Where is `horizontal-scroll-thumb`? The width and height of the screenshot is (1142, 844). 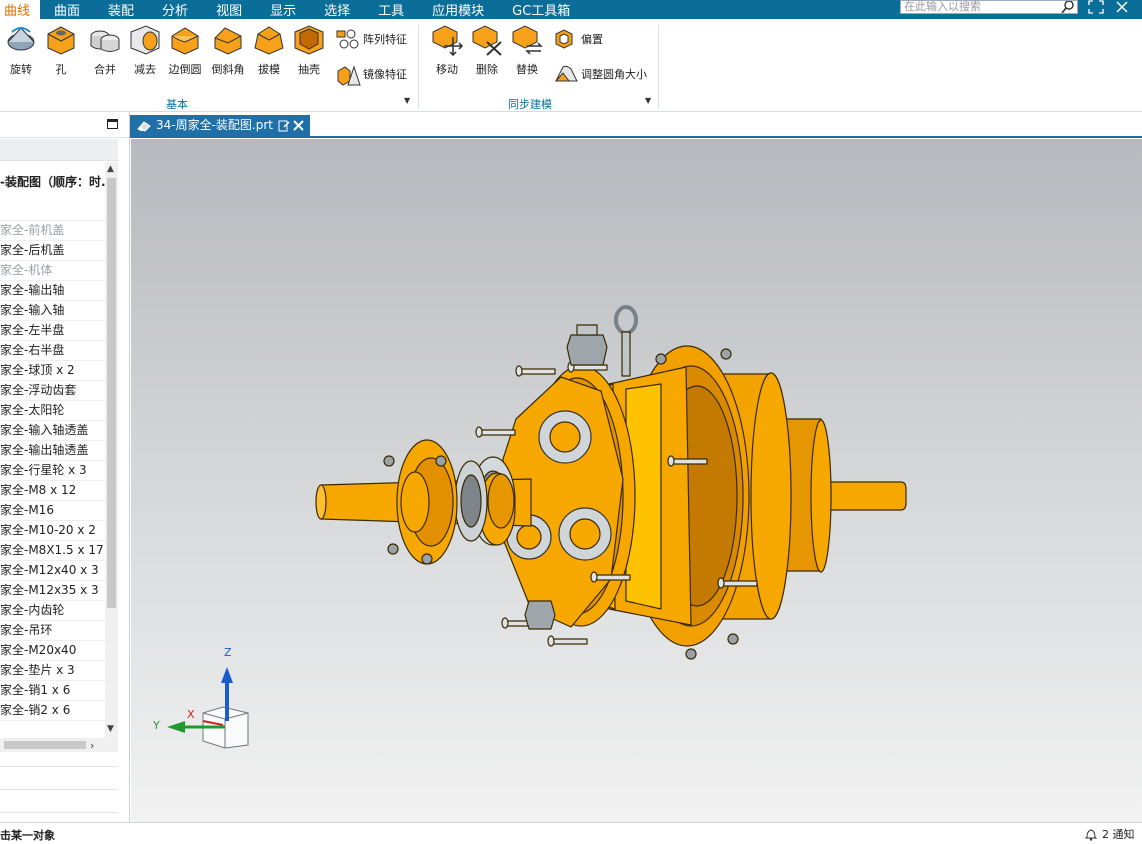 horizontal-scroll-thumb is located at coordinates (45, 745).